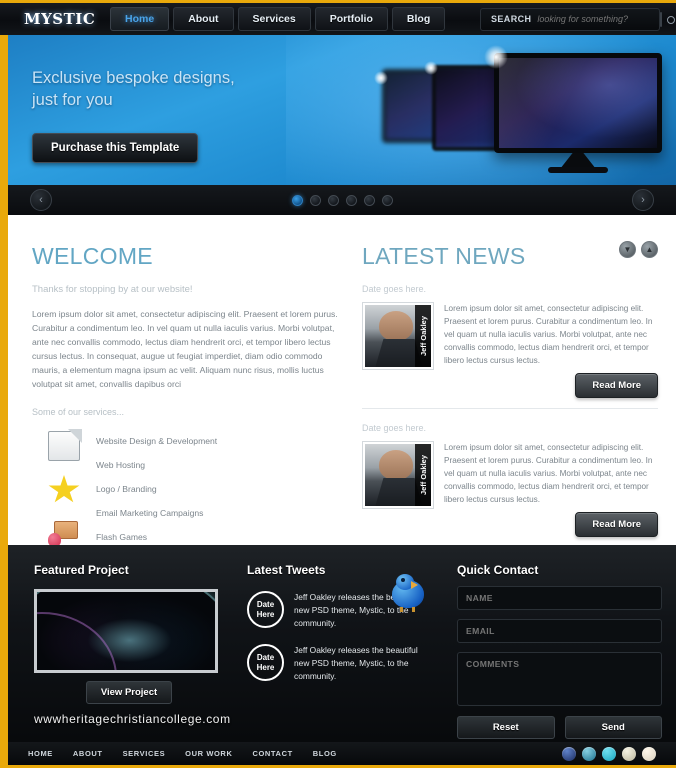 The width and height of the screenshot is (676, 768). I want to click on footer-nav-our-work: OUR WORK, so click(208, 753).